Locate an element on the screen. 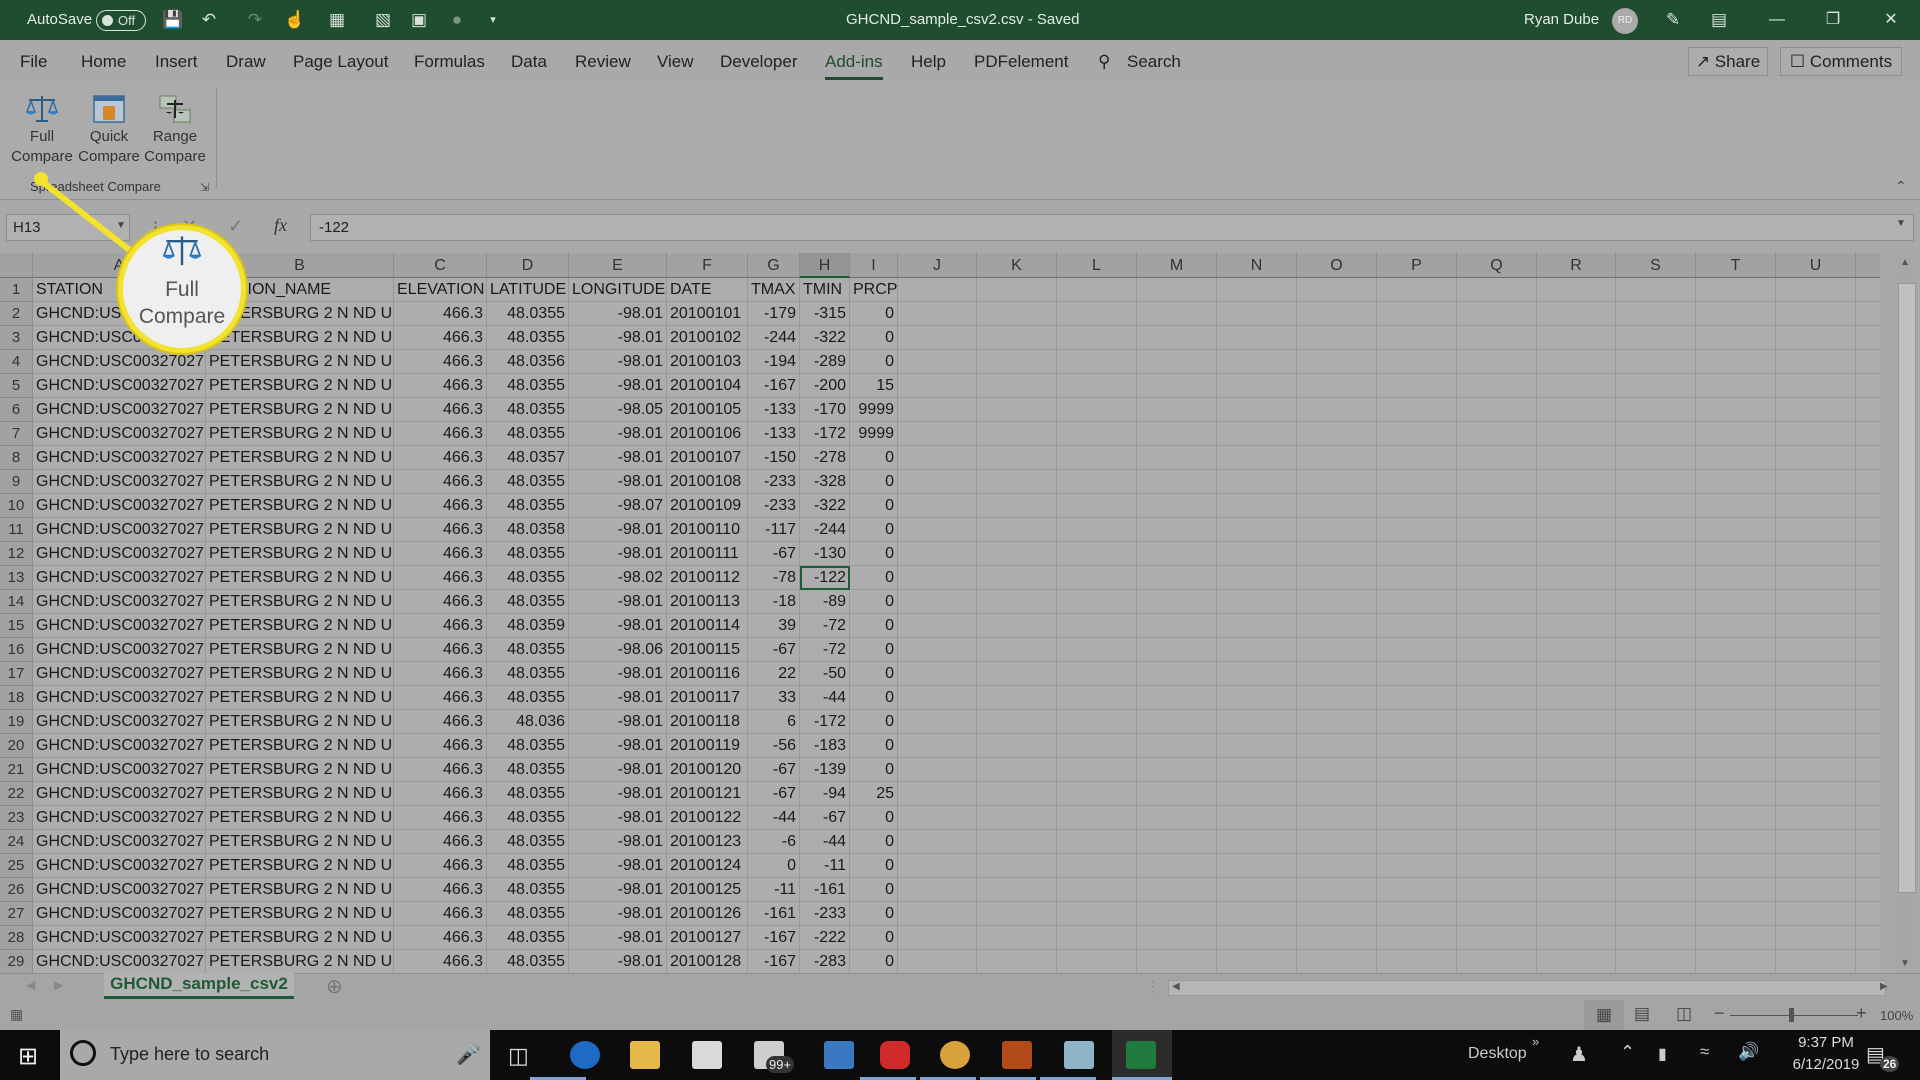 Image resolution: width=1920 pixels, height=1080 pixels. data-cell: 6 is located at coordinates (774, 722).